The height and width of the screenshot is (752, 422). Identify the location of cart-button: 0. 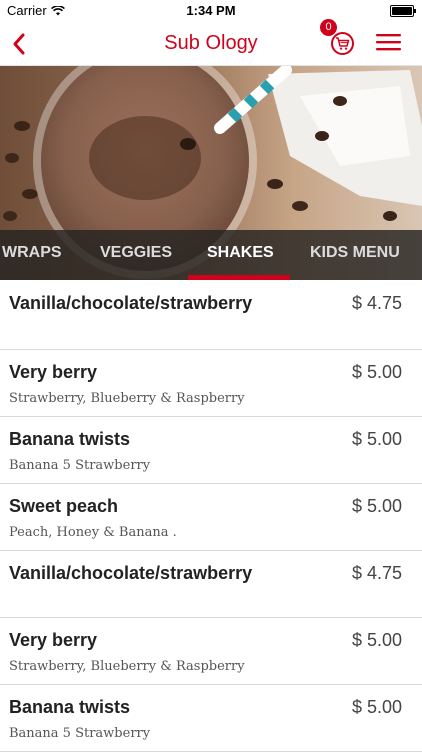
(339, 40).